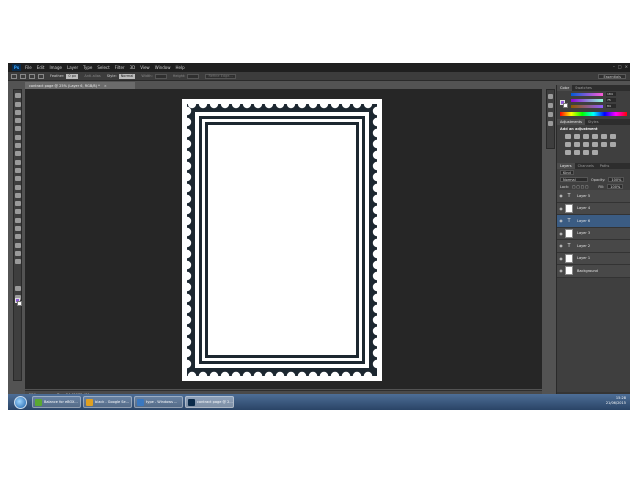 Image resolution: width=640 pixels, height=480 pixels. I want to click on tab-layers: Layers, so click(566, 166).